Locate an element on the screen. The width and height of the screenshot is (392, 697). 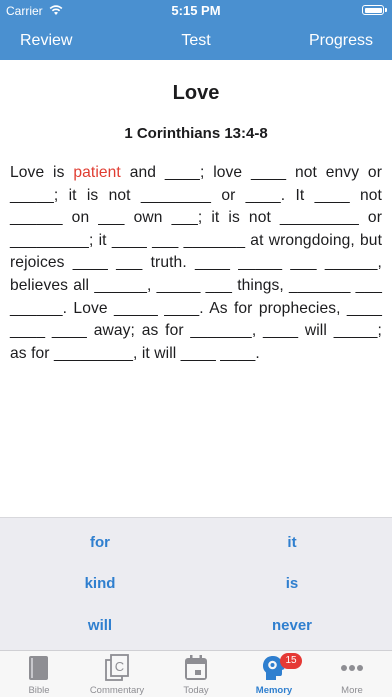
test-tab: Test is located at coordinates (196, 41).